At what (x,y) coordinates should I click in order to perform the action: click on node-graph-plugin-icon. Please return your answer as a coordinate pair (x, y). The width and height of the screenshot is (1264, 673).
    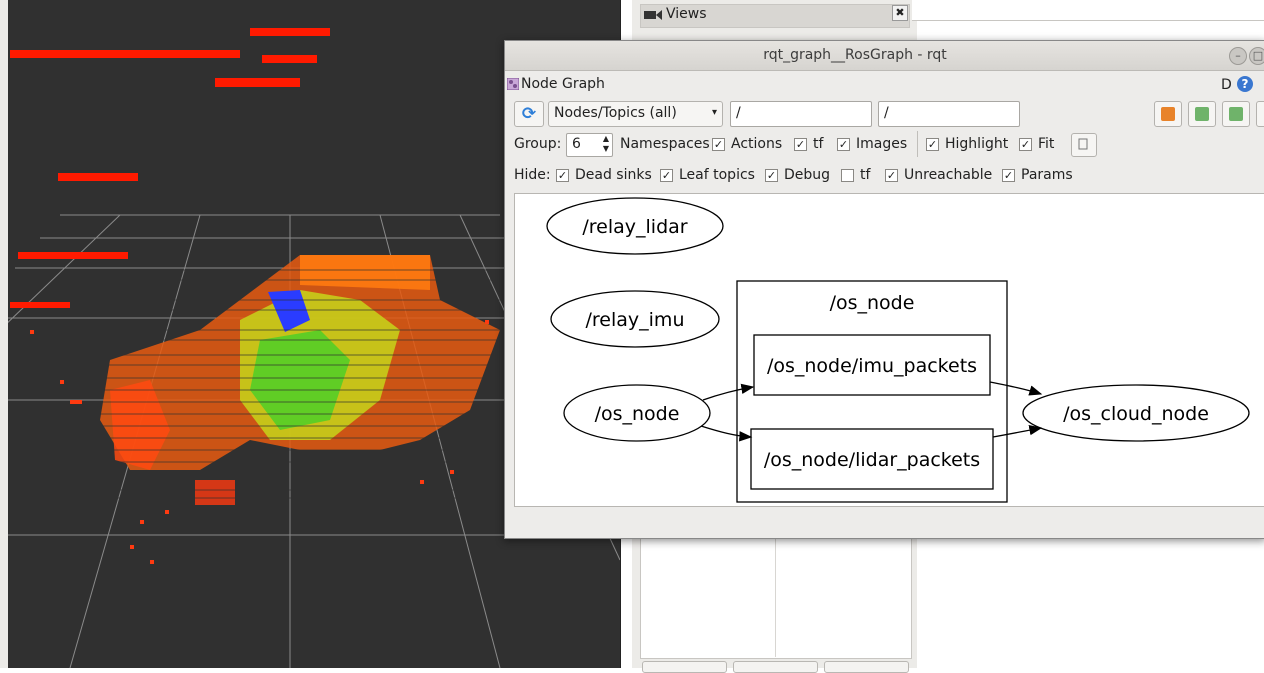
    Looking at the image, I should click on (513, 84).